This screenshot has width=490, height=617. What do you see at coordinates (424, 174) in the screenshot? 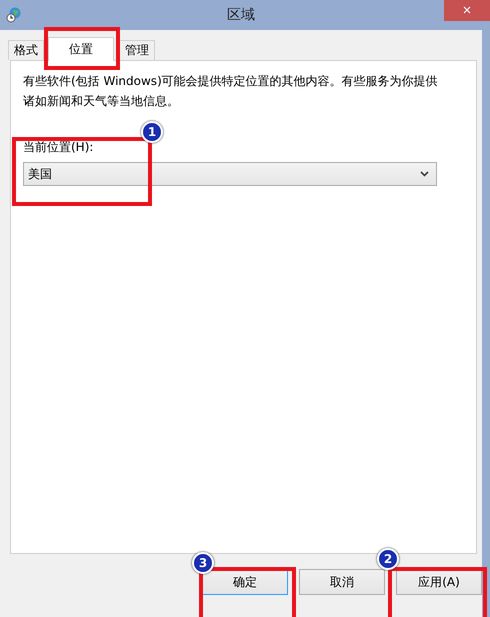
I see `chevron-down-icon` at bounding box center [424, 174].